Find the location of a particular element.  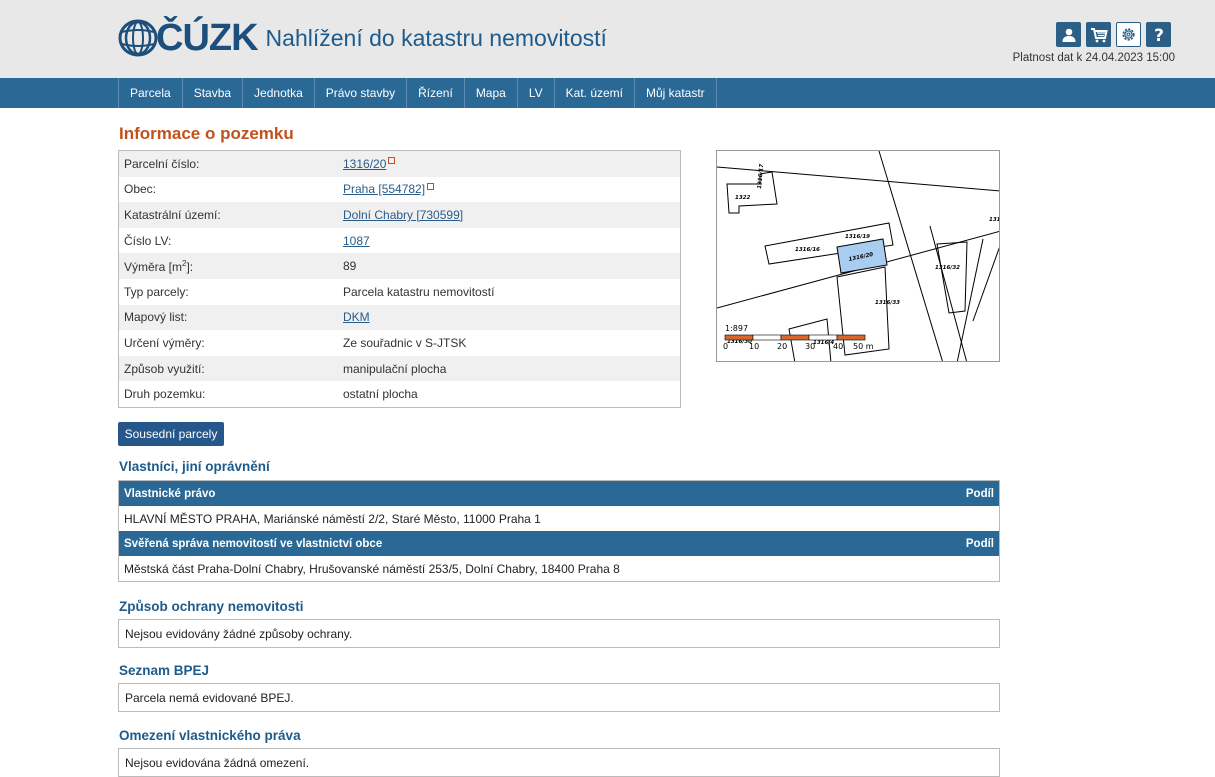

info-row-area: Výměra [m2]: 89 is located at coordinates (399, 266).